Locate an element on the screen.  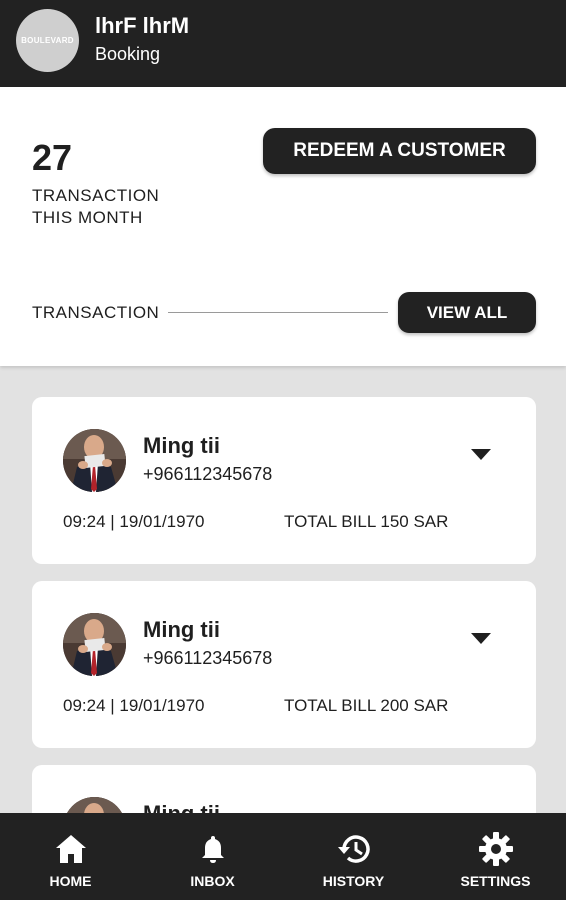
view-all-button: VIEW ALL is located at coordinates (467, 312).